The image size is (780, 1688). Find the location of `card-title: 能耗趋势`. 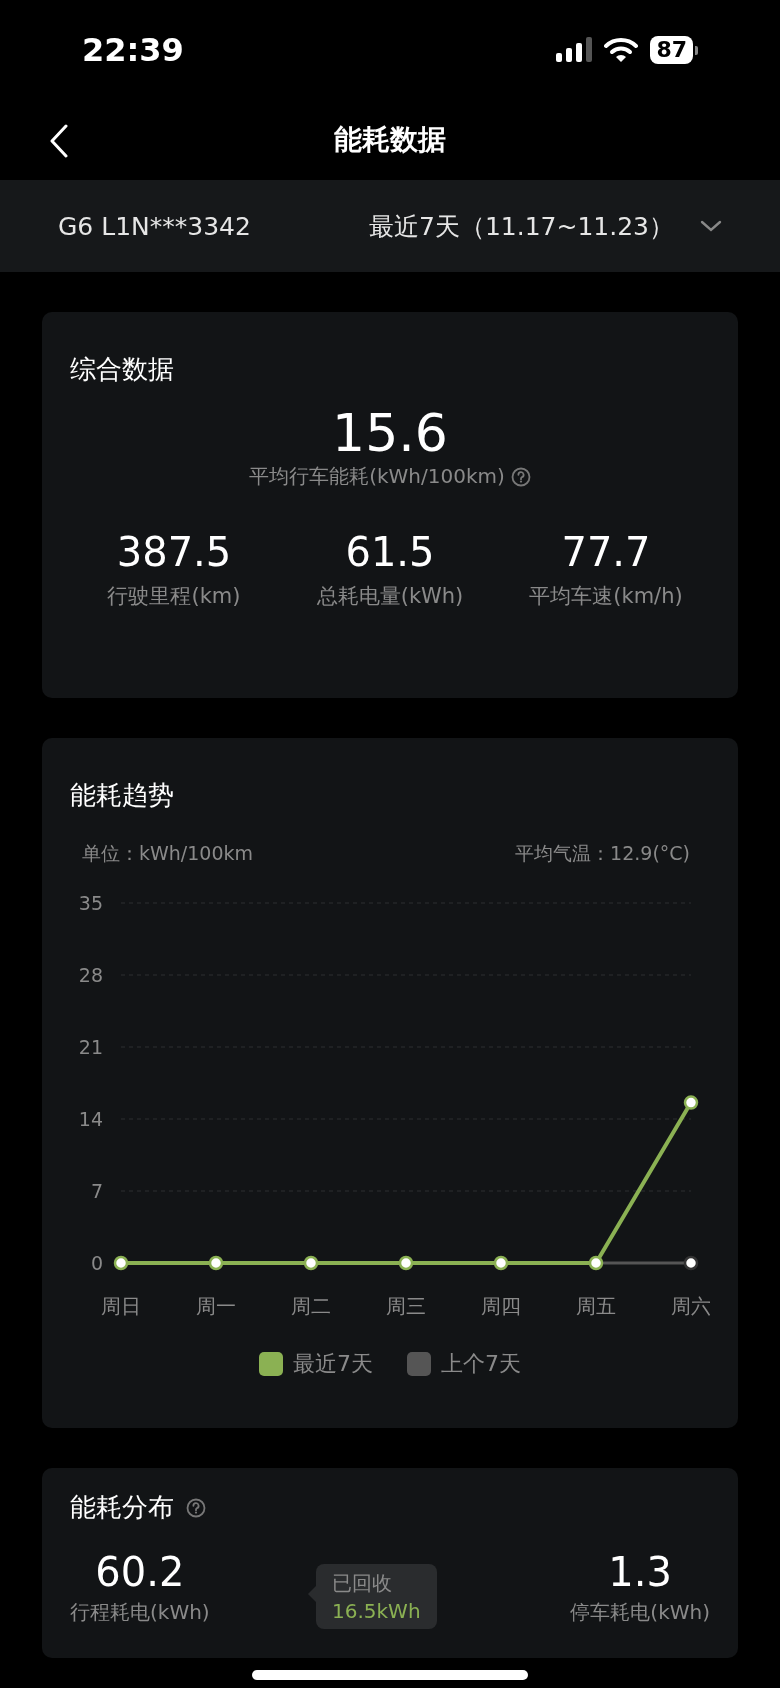

card-title: 能耗趋势 is located at coordinates (122, 795).